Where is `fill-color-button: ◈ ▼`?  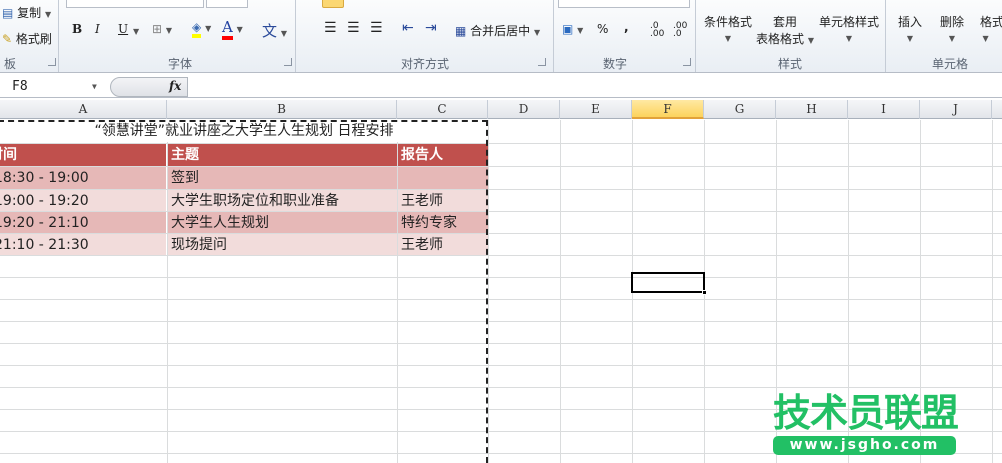 fill-color-button: ◈ ▼ is located at coordinates (201, 29).